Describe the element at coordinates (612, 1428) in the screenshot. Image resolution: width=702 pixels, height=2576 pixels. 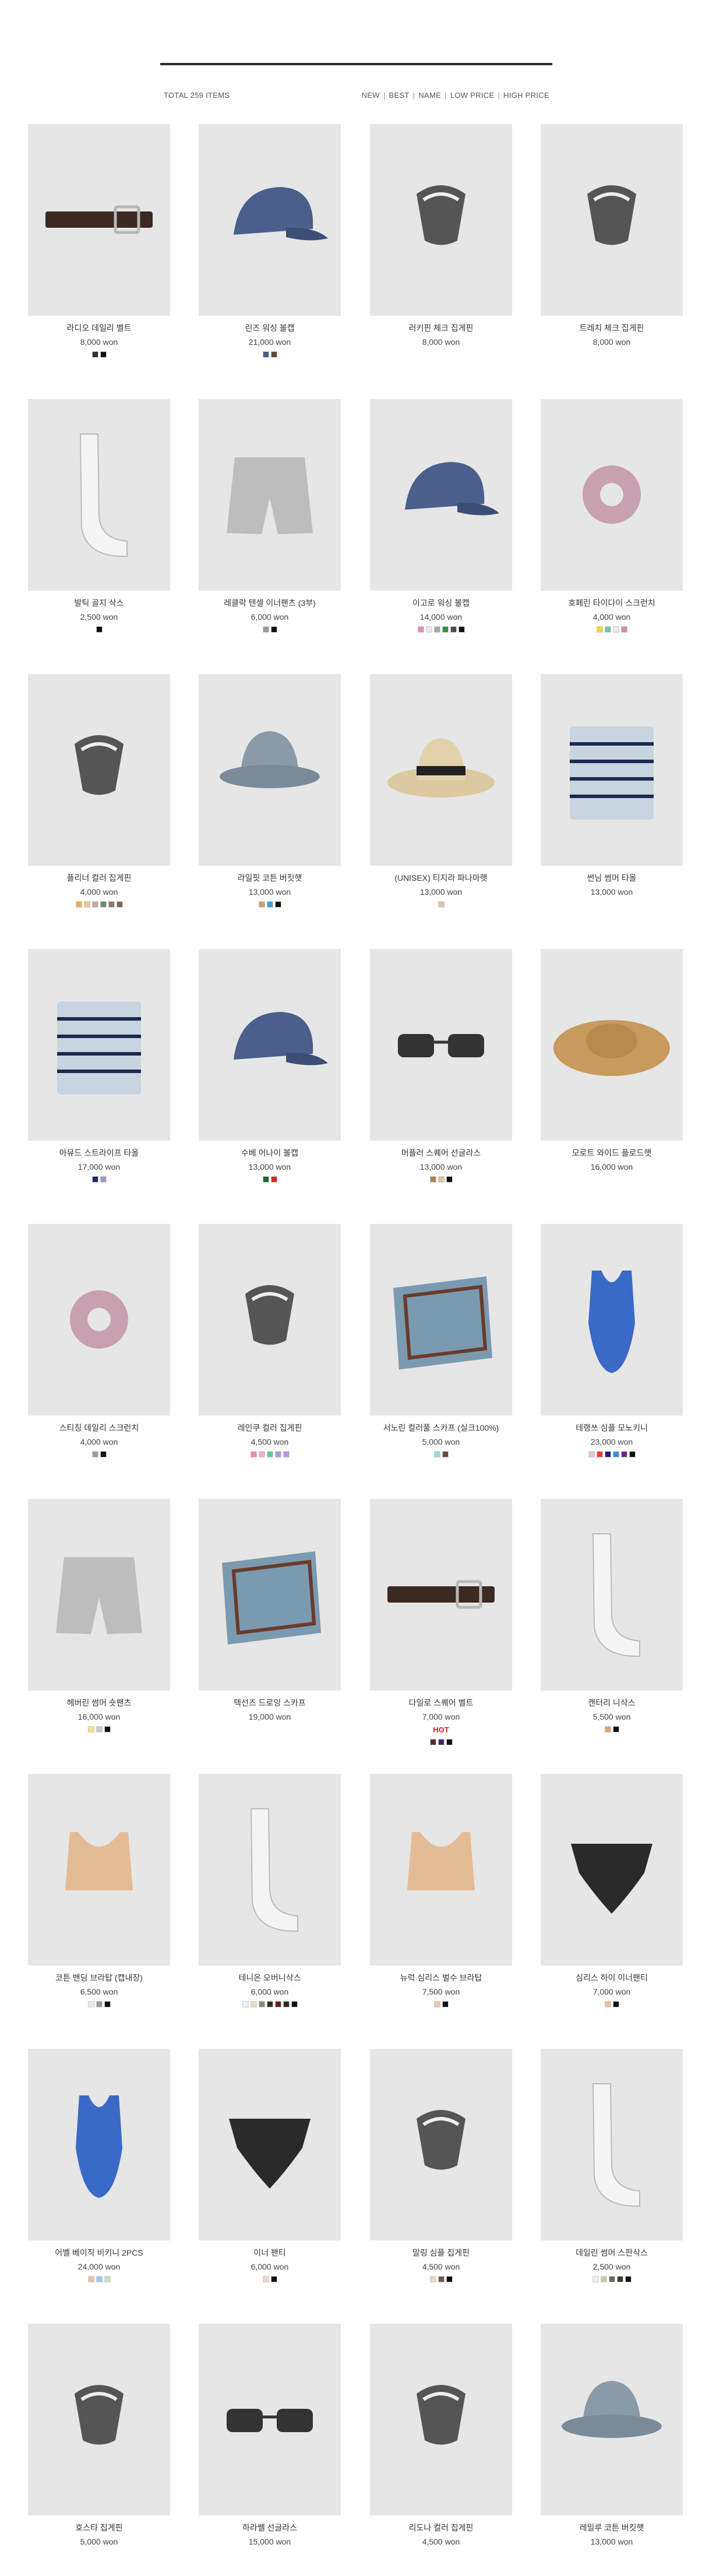
I see `product-name: 테랭쓰 심플 모노키니` at that location.